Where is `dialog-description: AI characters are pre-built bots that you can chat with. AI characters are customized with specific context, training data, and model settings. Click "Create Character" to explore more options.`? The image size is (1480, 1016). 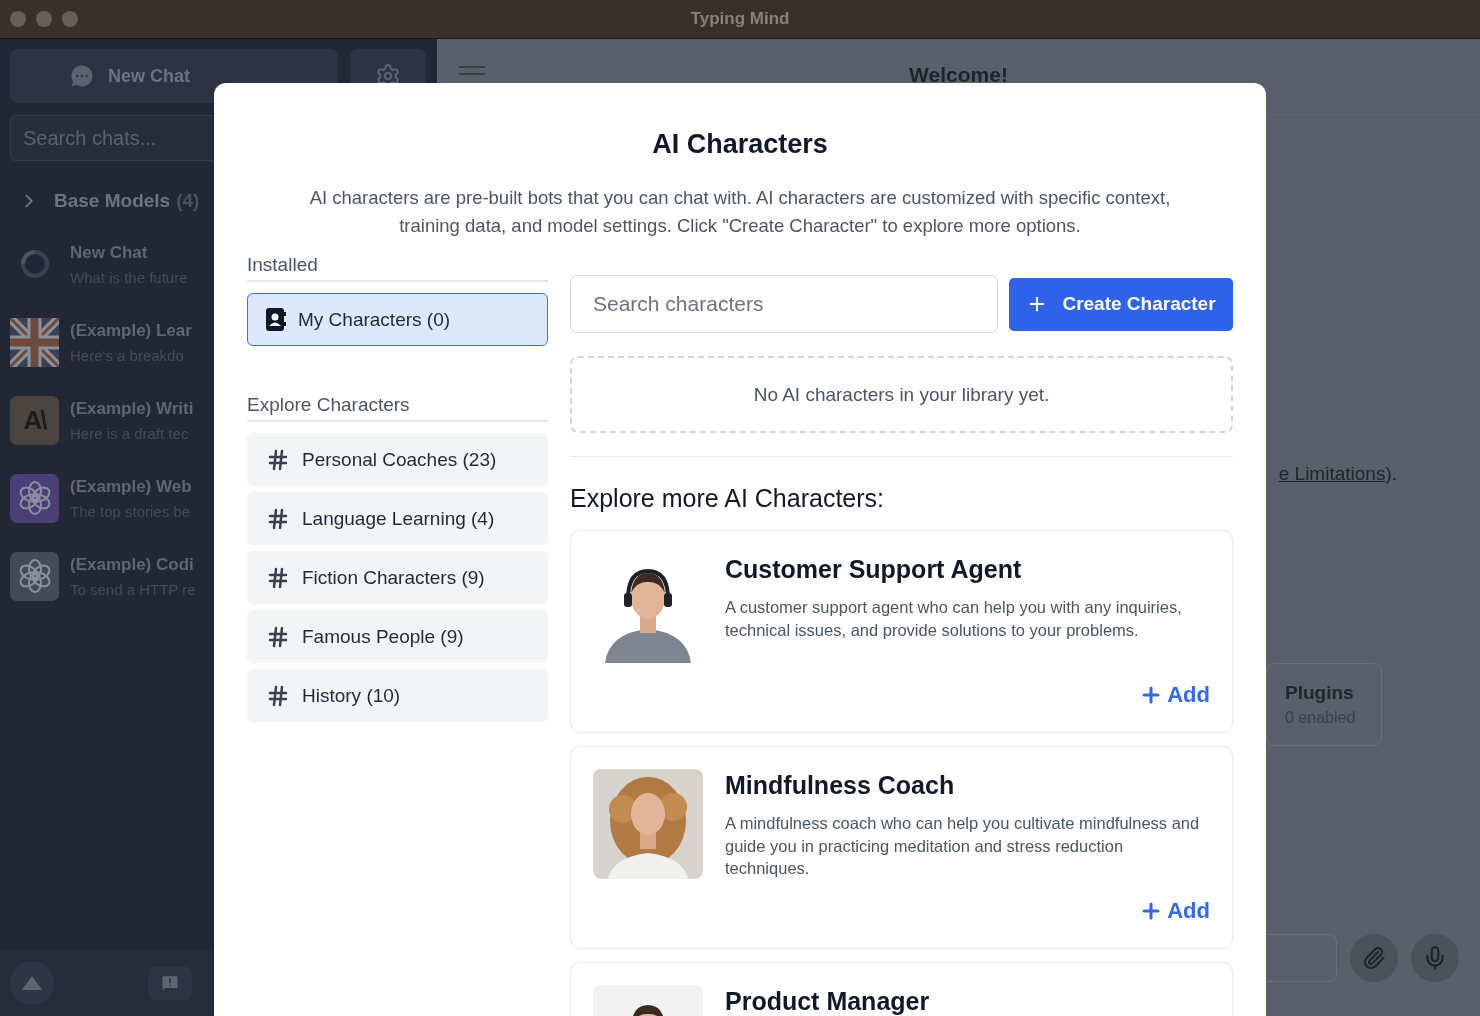
dialog-description: AI characters are pre-built bots that you can chat with. AI characters are customized with specific context, training data, and model settings. Click "Create Character" to explore more options. is located at coordinates (740, 212).